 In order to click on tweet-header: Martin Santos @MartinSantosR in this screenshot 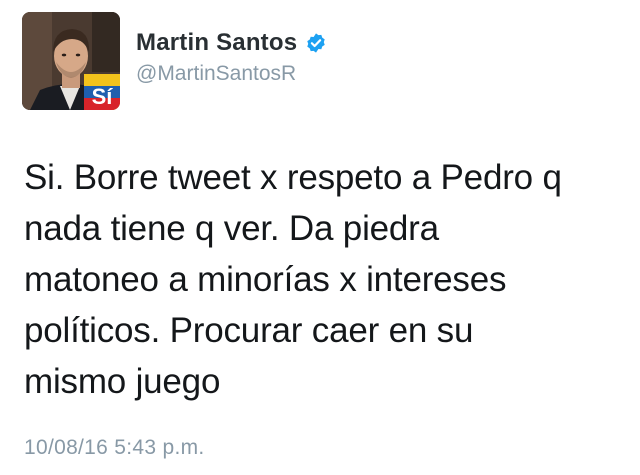, I will do `click(231, 57)`.